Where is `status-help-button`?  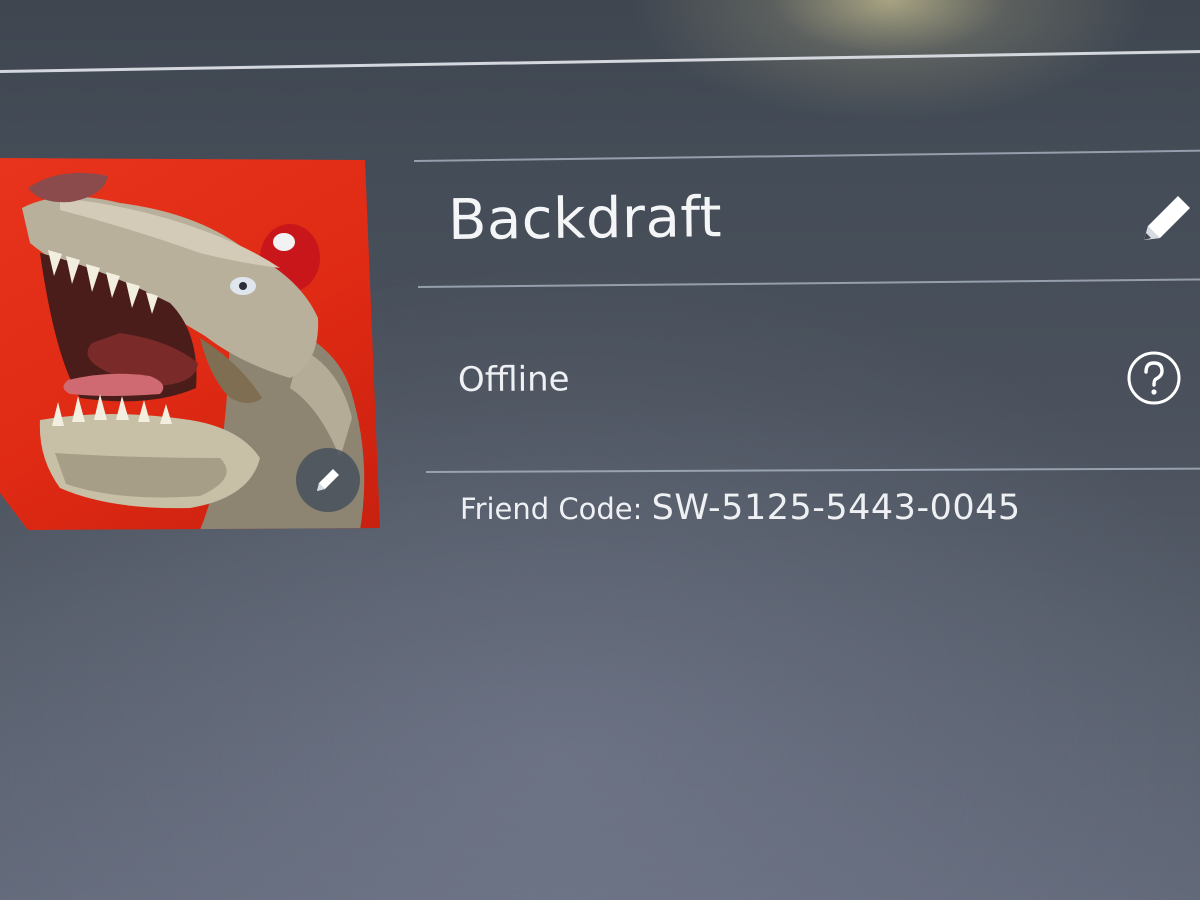
status-help-button is located at coordinates (1154, 378).